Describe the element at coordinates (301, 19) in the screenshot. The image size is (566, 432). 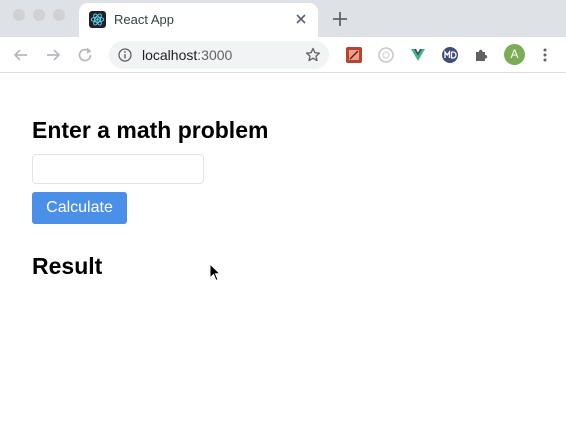
I see `tab-close-icon` at that location.